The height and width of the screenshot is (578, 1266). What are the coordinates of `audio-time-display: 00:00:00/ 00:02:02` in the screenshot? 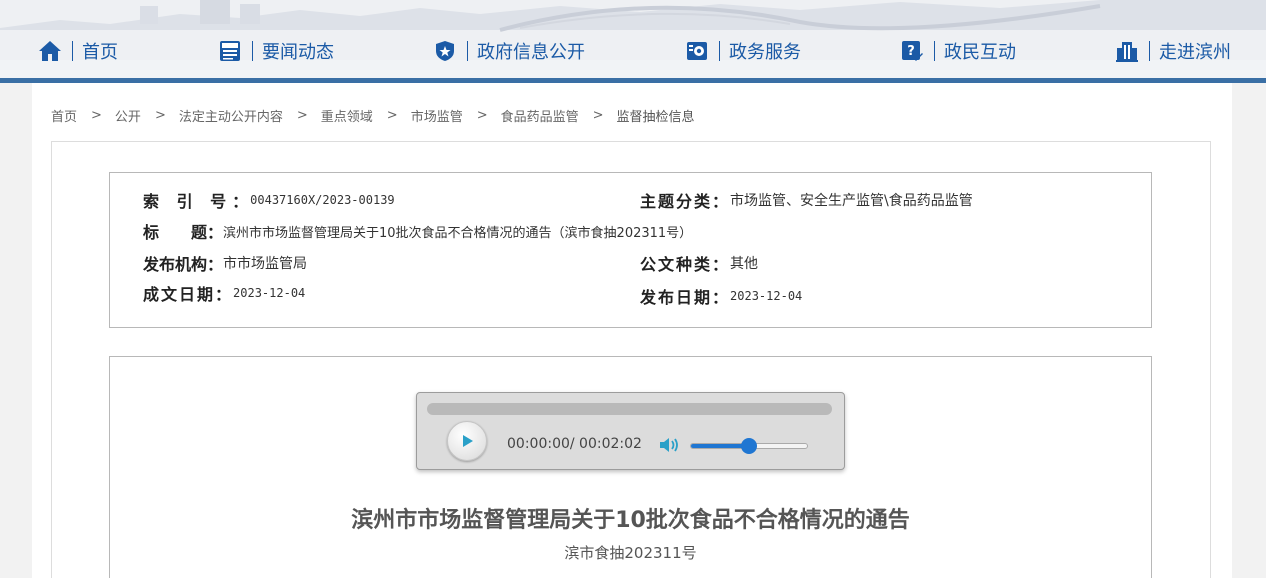 It's located at (574, 444).